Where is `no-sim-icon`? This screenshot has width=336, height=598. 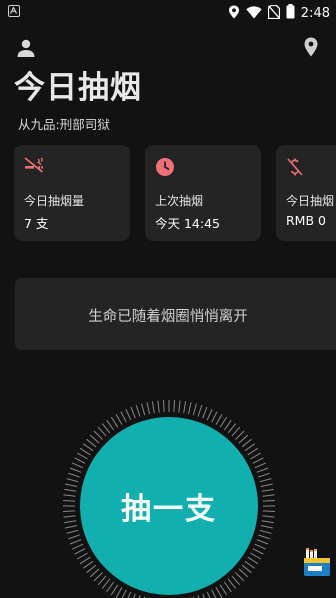 no-sim-icon is located at coordinates (273, 13).